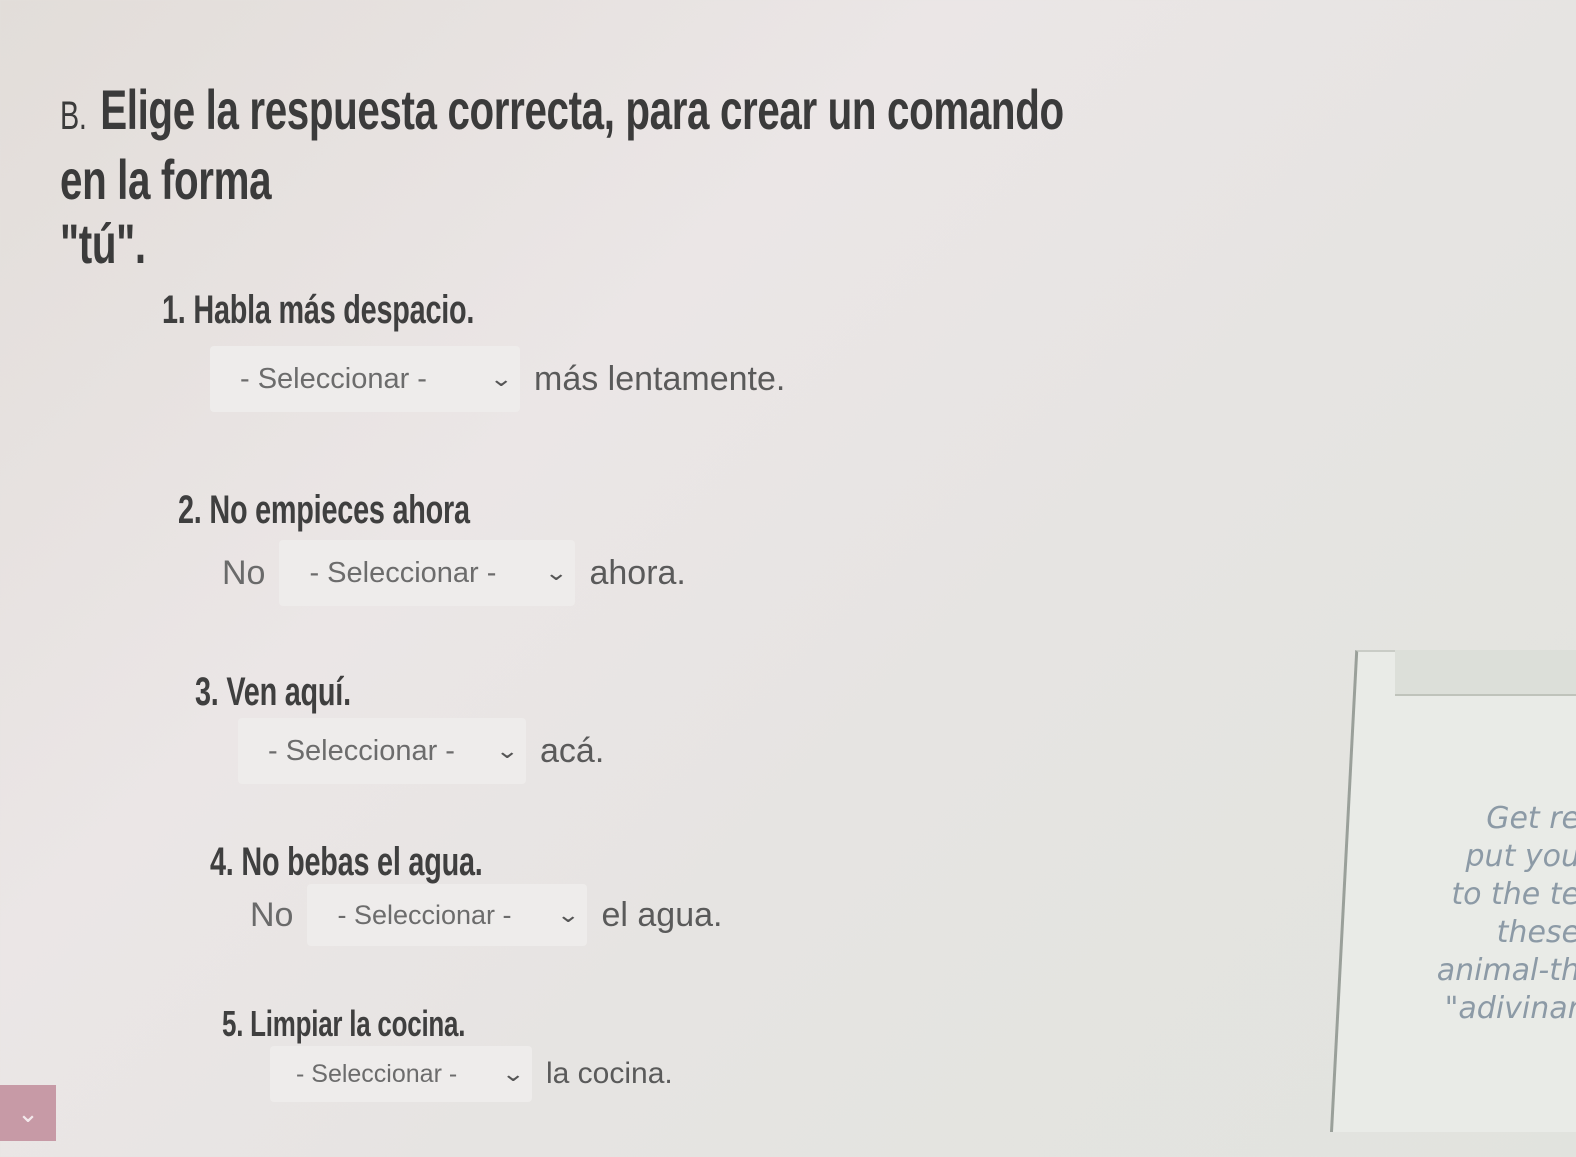 This screenshot has height=1157, width=1576. Describe the element at coordinates (572, 750) in the screenshot. I see `answer-suffix: acá.` at that location.